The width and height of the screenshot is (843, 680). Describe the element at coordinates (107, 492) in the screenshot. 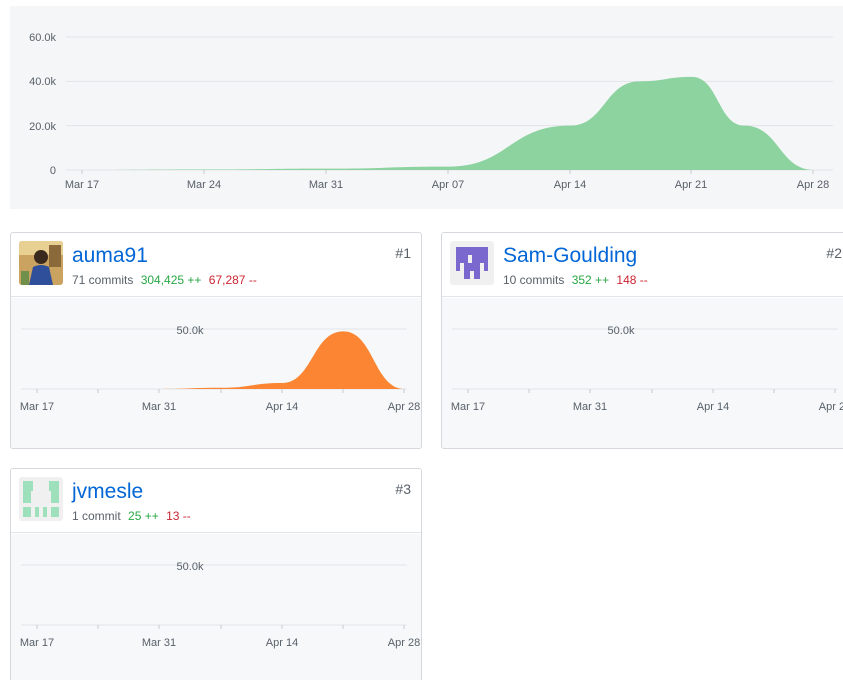

I see `contributor-username-link: jvmesle` at that location.